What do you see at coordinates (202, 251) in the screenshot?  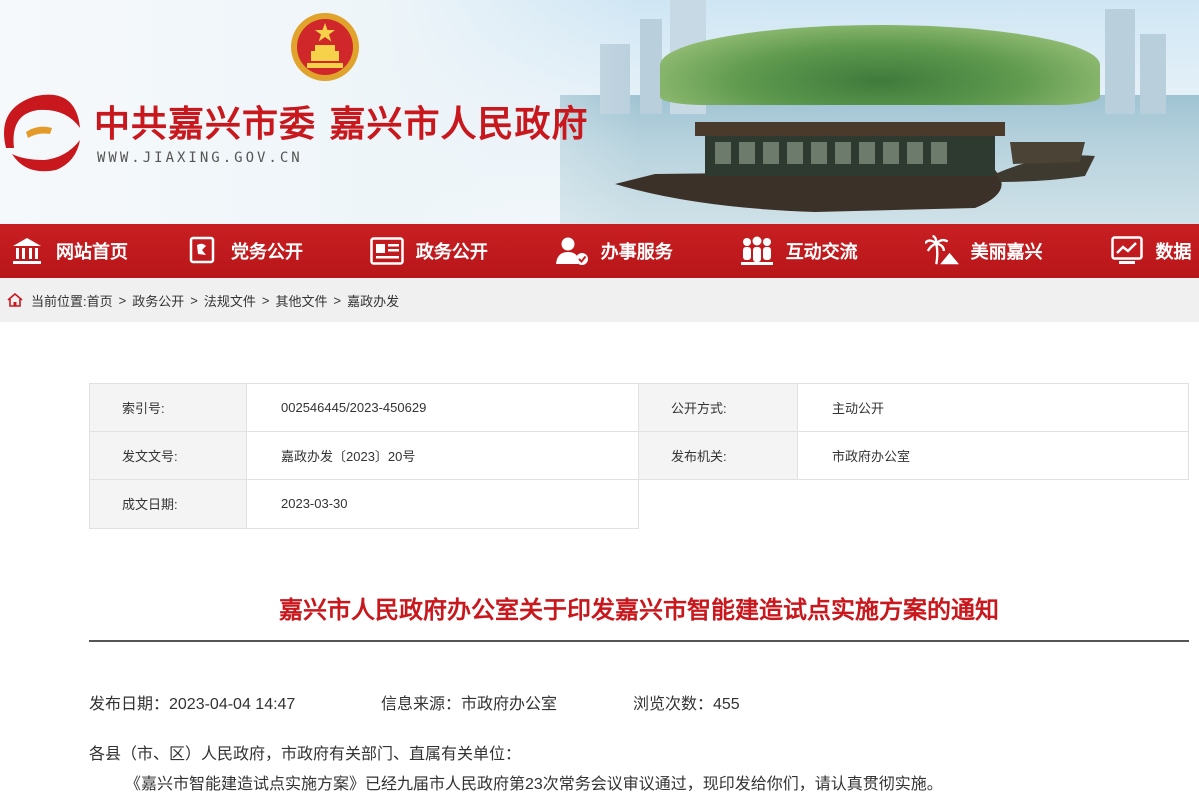 I see `party-flag-icon` at bounding box center [202, 251].